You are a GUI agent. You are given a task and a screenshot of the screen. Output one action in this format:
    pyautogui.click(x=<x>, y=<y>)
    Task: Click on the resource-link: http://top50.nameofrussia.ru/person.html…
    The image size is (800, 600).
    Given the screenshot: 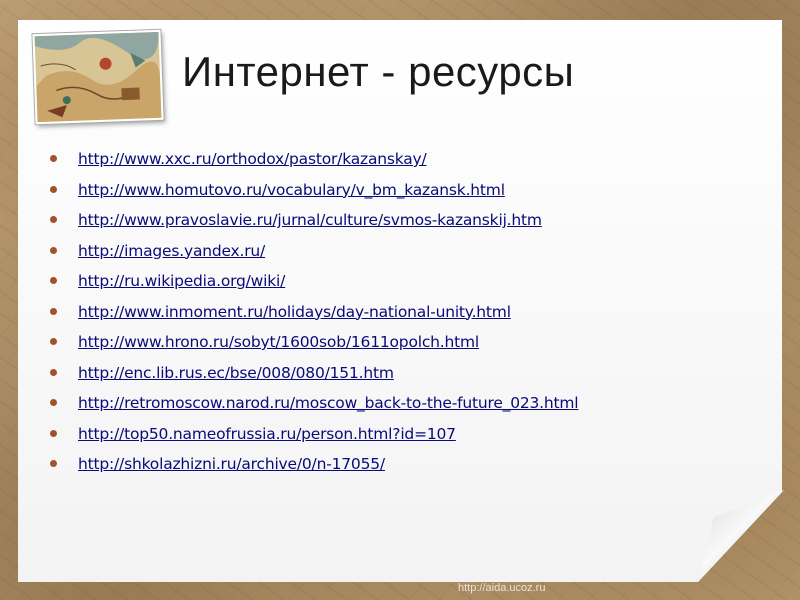 What is the action you would take?
    pyautogui.click(x=267, y=434)
    